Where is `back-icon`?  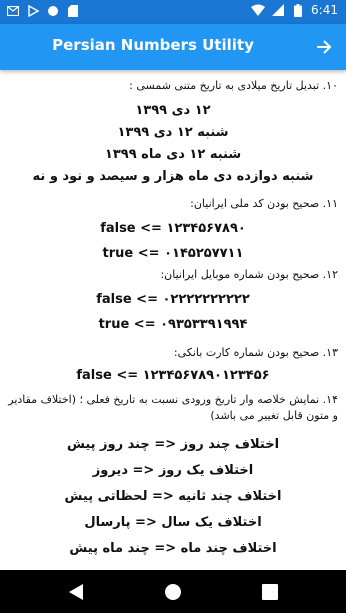 back-icon is located at coordinates (76, 592).